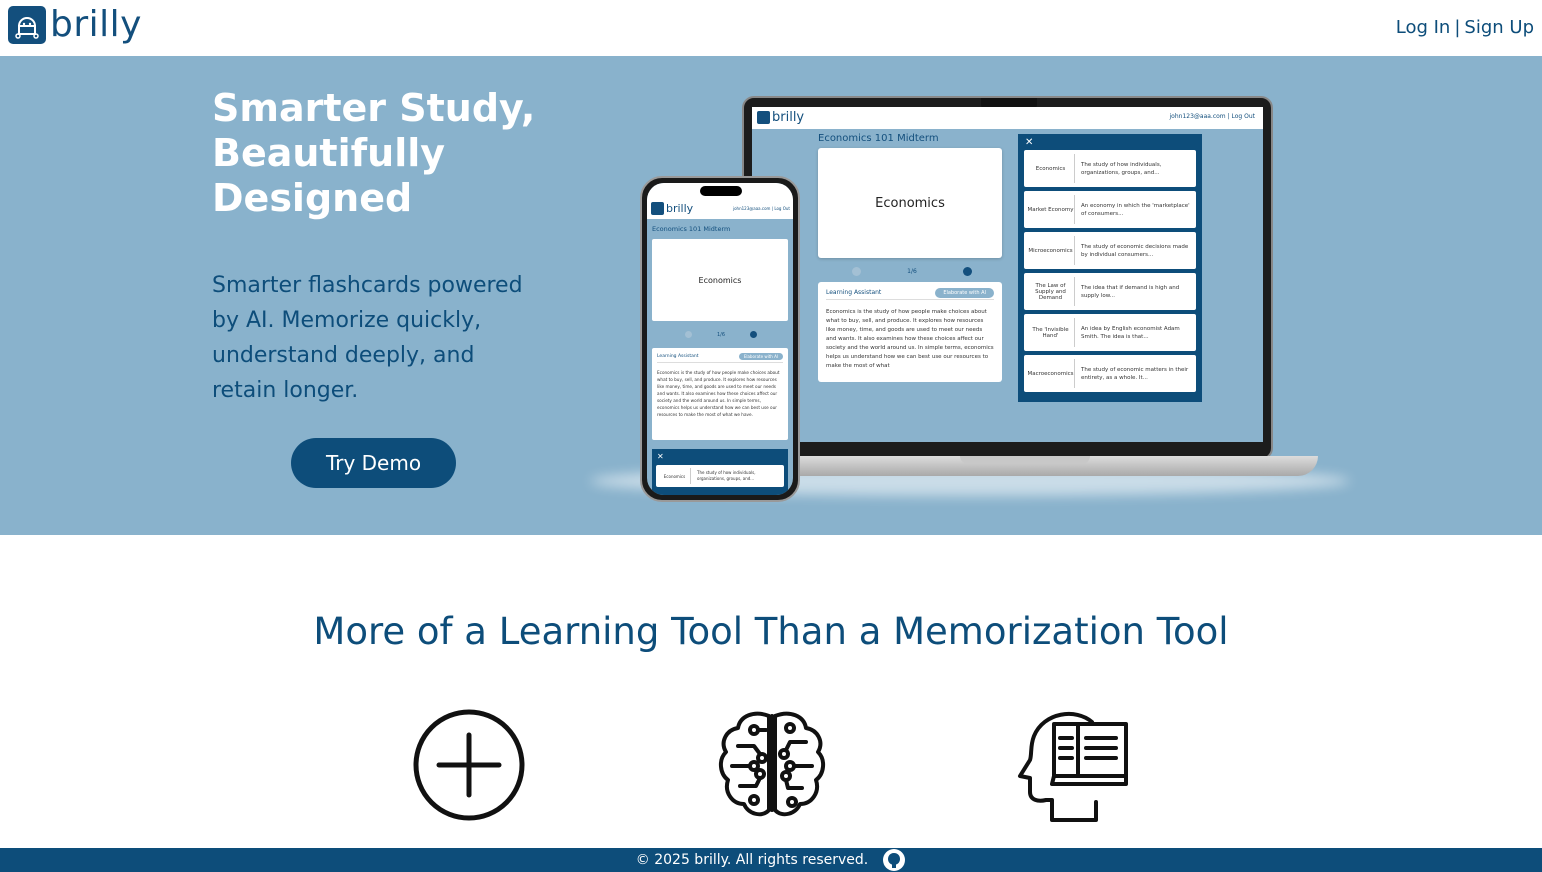 This screenshot has height=872, width=1542. What do you see at coordinates (763, 117) in the screenshot?
I see `mockup-robot-icon` at bounding box center [763, 117].